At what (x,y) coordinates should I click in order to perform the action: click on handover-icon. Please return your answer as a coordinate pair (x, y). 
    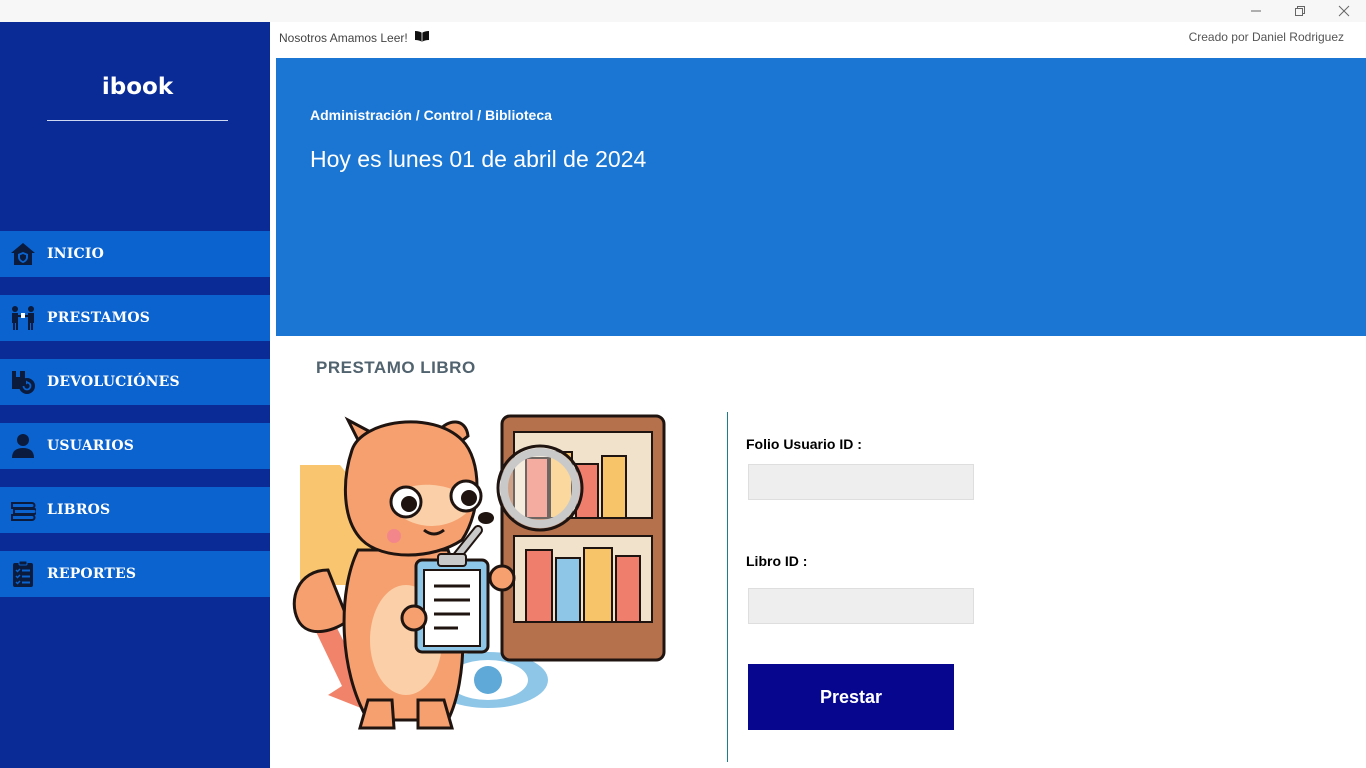
    Looking at the image, I should click on (23, 318).